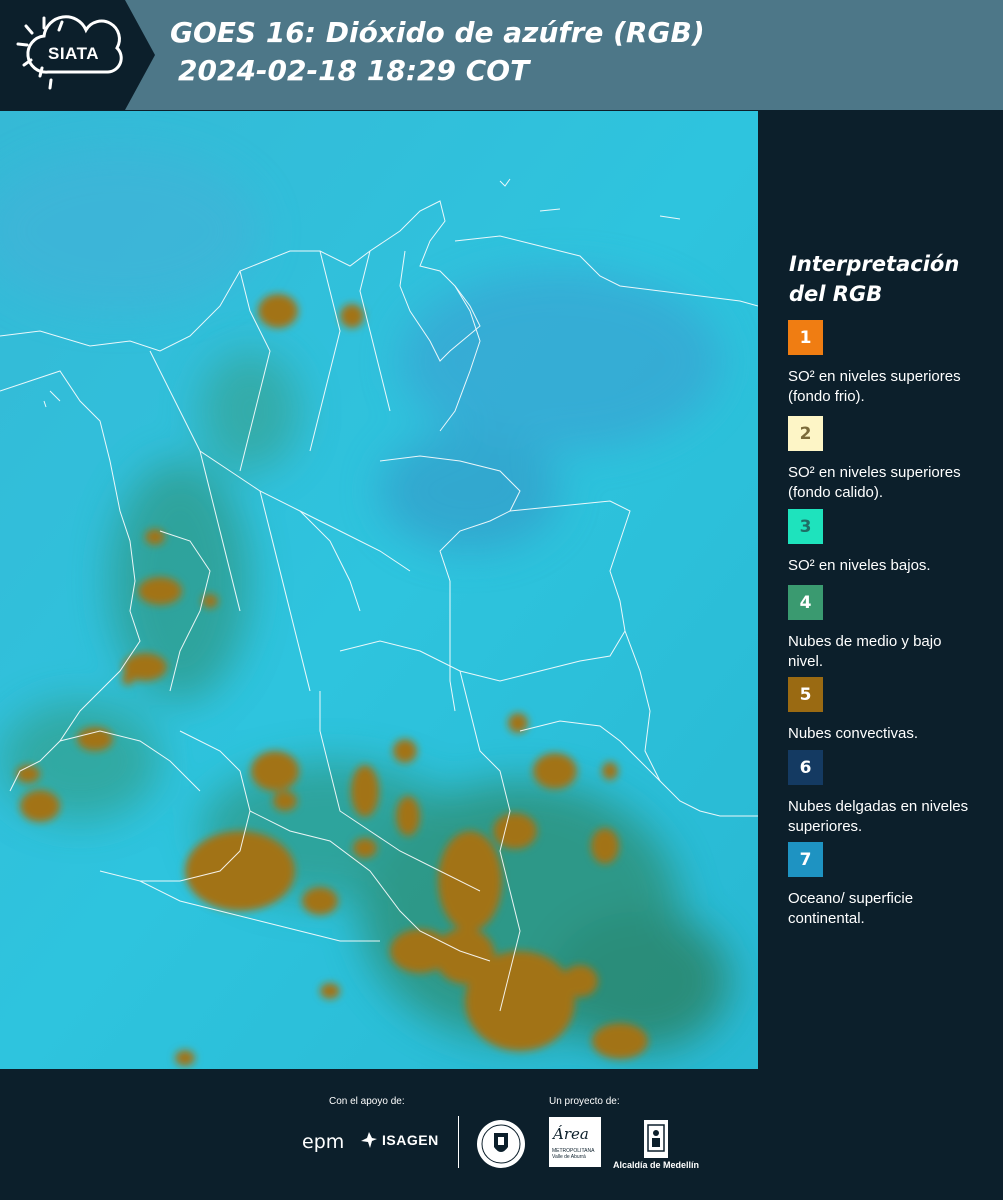 Image resolution: width=1003 pixels, height=1200 pixels. Describe the element at coordinates (874, 279) in the screenshot. I see `legend-title: Interpretación del RGB` at that location.